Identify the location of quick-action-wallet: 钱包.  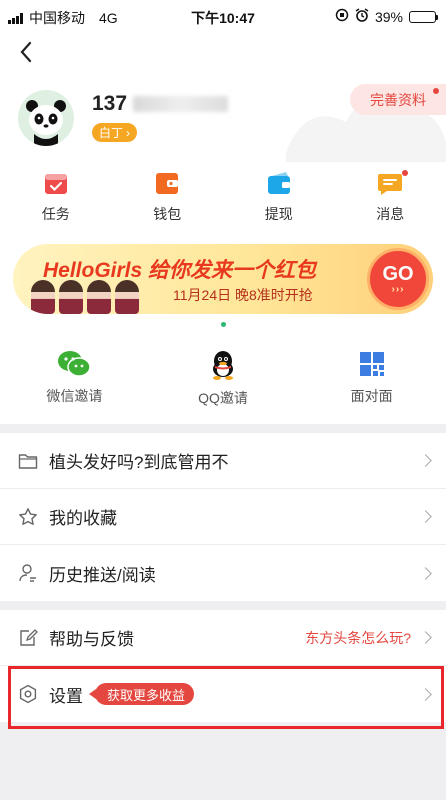
(168, 200).